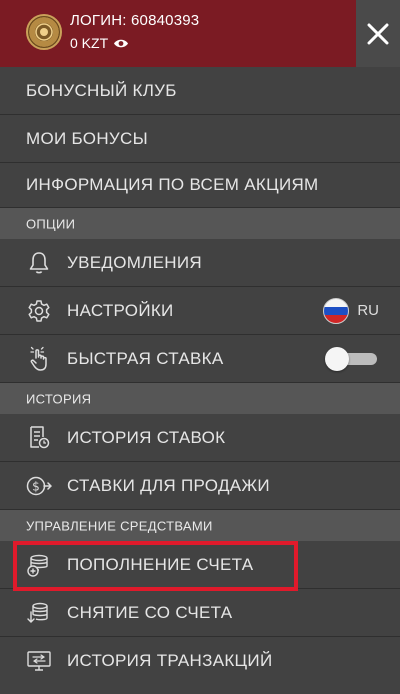 The image size is (400, 694). What do you see at coordinates (168, 485) in the screenshot?
I see `menu-item-label: СТАВКИ ДЛЯ ПРОДАЖИ` at bounding box center [168, 485].